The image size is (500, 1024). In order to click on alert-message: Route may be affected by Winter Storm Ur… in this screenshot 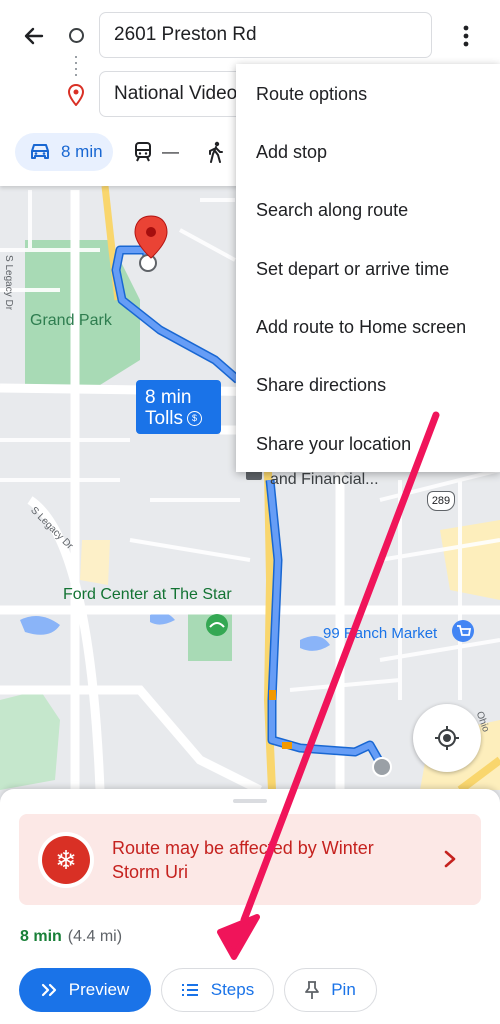, I will do `click(243, 860)`.